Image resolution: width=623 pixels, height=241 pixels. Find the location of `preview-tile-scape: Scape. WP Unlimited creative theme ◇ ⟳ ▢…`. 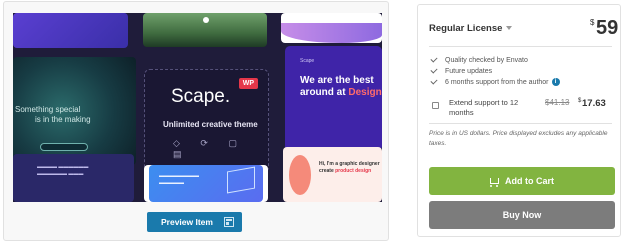

preview-tile-scape: Scape. WP Unlimited creative theme ◇ ⟳ ▢… is located at coordinates (206, 121).